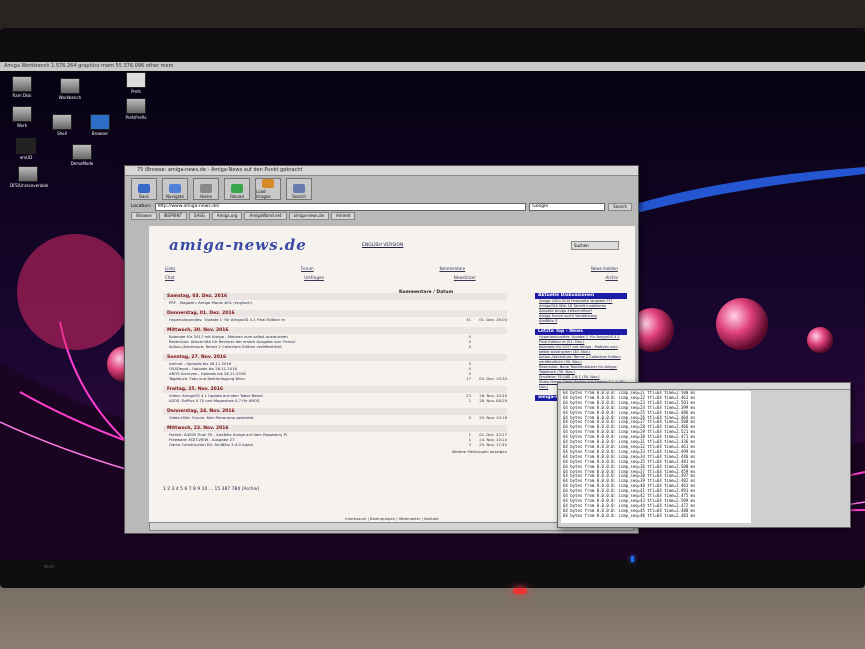 The image size is (865, 649). Describe the element at coordinates (29, 177) in the screenshot. I see `dfs-icon: DFS/Unrecoverable` at that location.